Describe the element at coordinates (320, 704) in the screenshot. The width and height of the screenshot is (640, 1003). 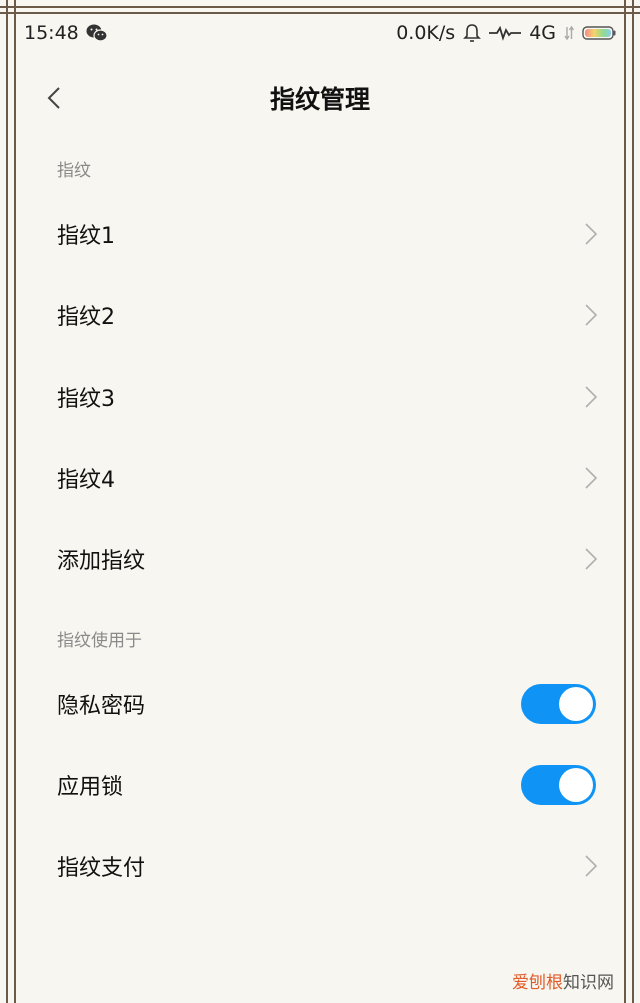
I see `list-item-privacy-password: 隐私密码` at that location.